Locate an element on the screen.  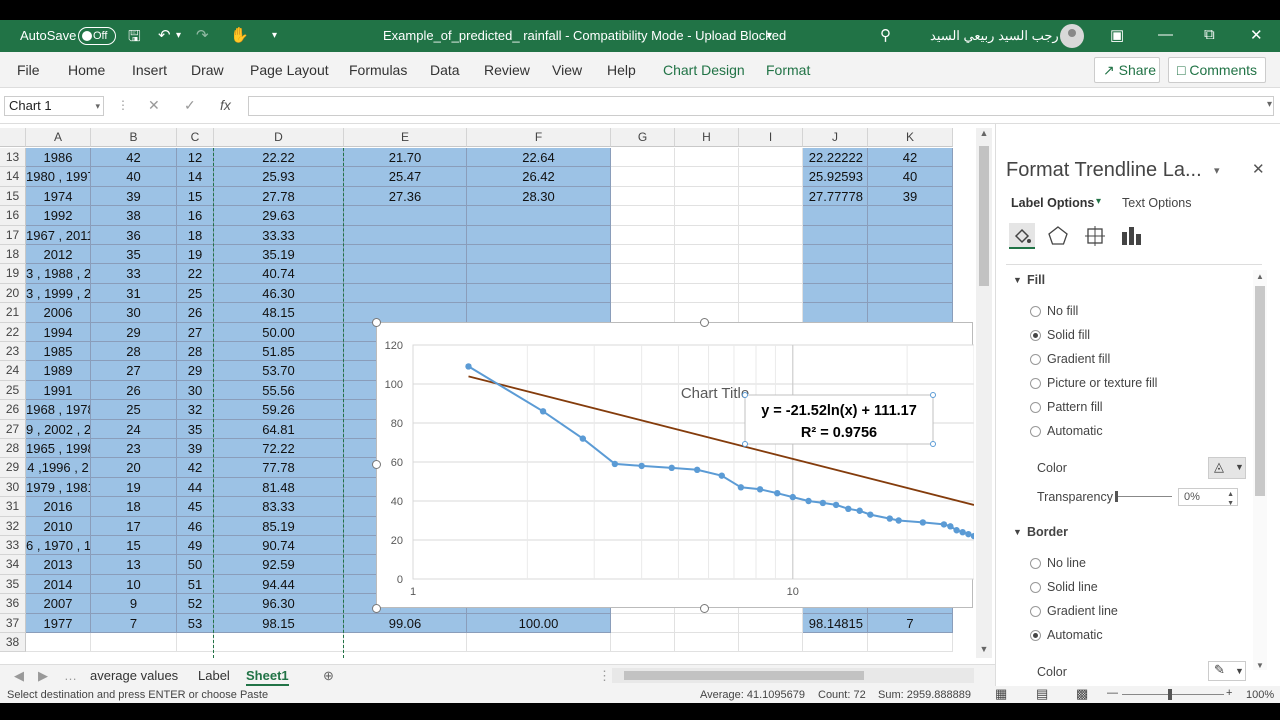
fill-color-picker: ◬ ▼ is located at coordinates (1227, 468).